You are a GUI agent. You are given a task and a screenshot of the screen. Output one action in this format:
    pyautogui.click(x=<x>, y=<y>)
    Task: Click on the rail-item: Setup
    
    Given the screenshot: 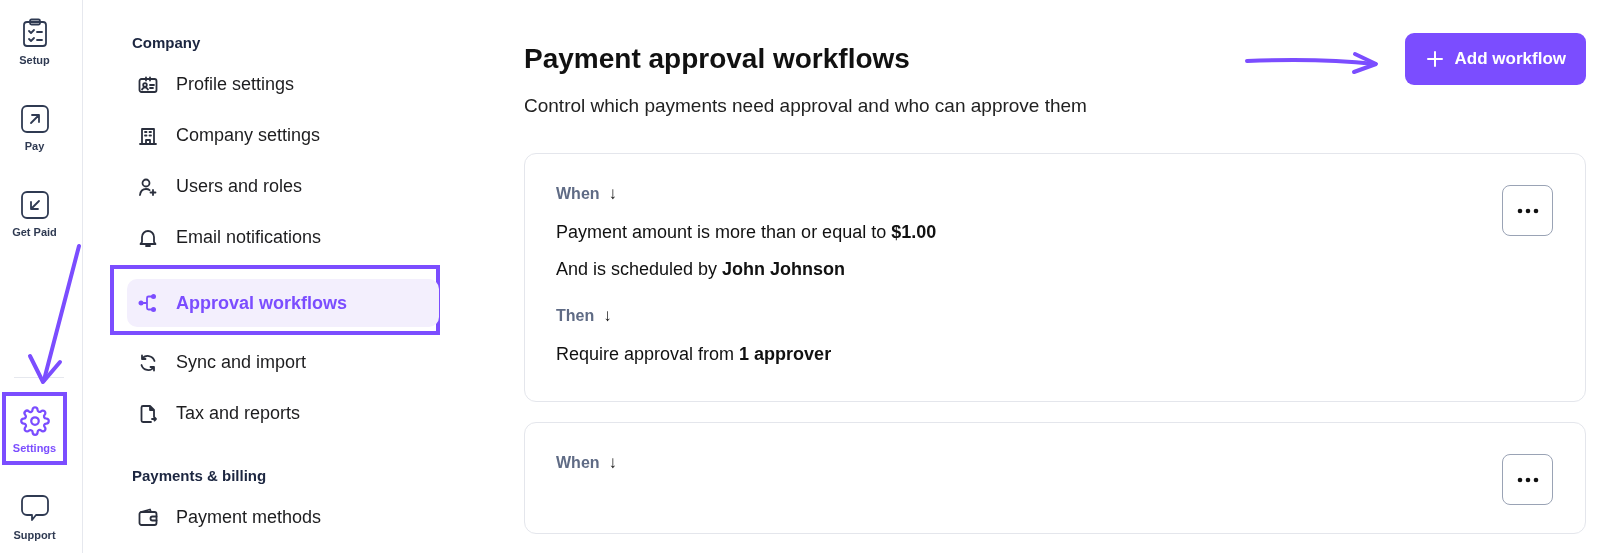 What is the action you would take?
    pyautogui.click(x=34, y=42)
    